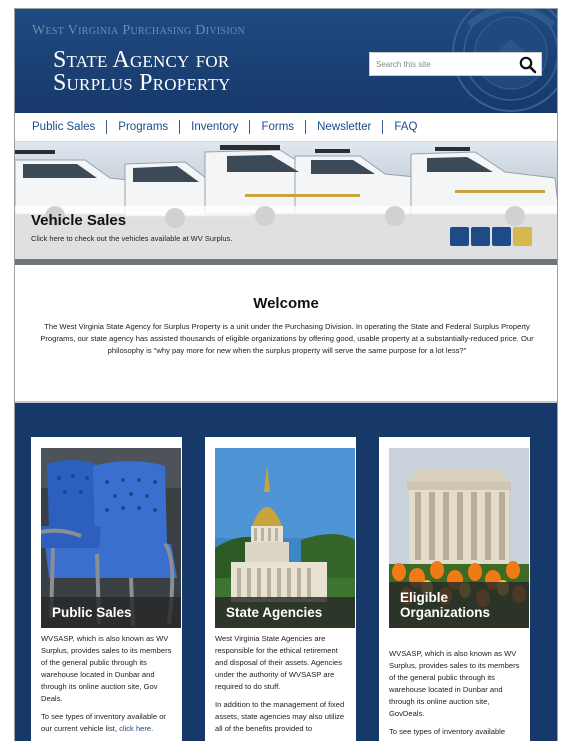  What do you see at coordinates (445, 612) in the screenshot?
I see `card-label-line2: Organizations` at bounding box center [445, 612].